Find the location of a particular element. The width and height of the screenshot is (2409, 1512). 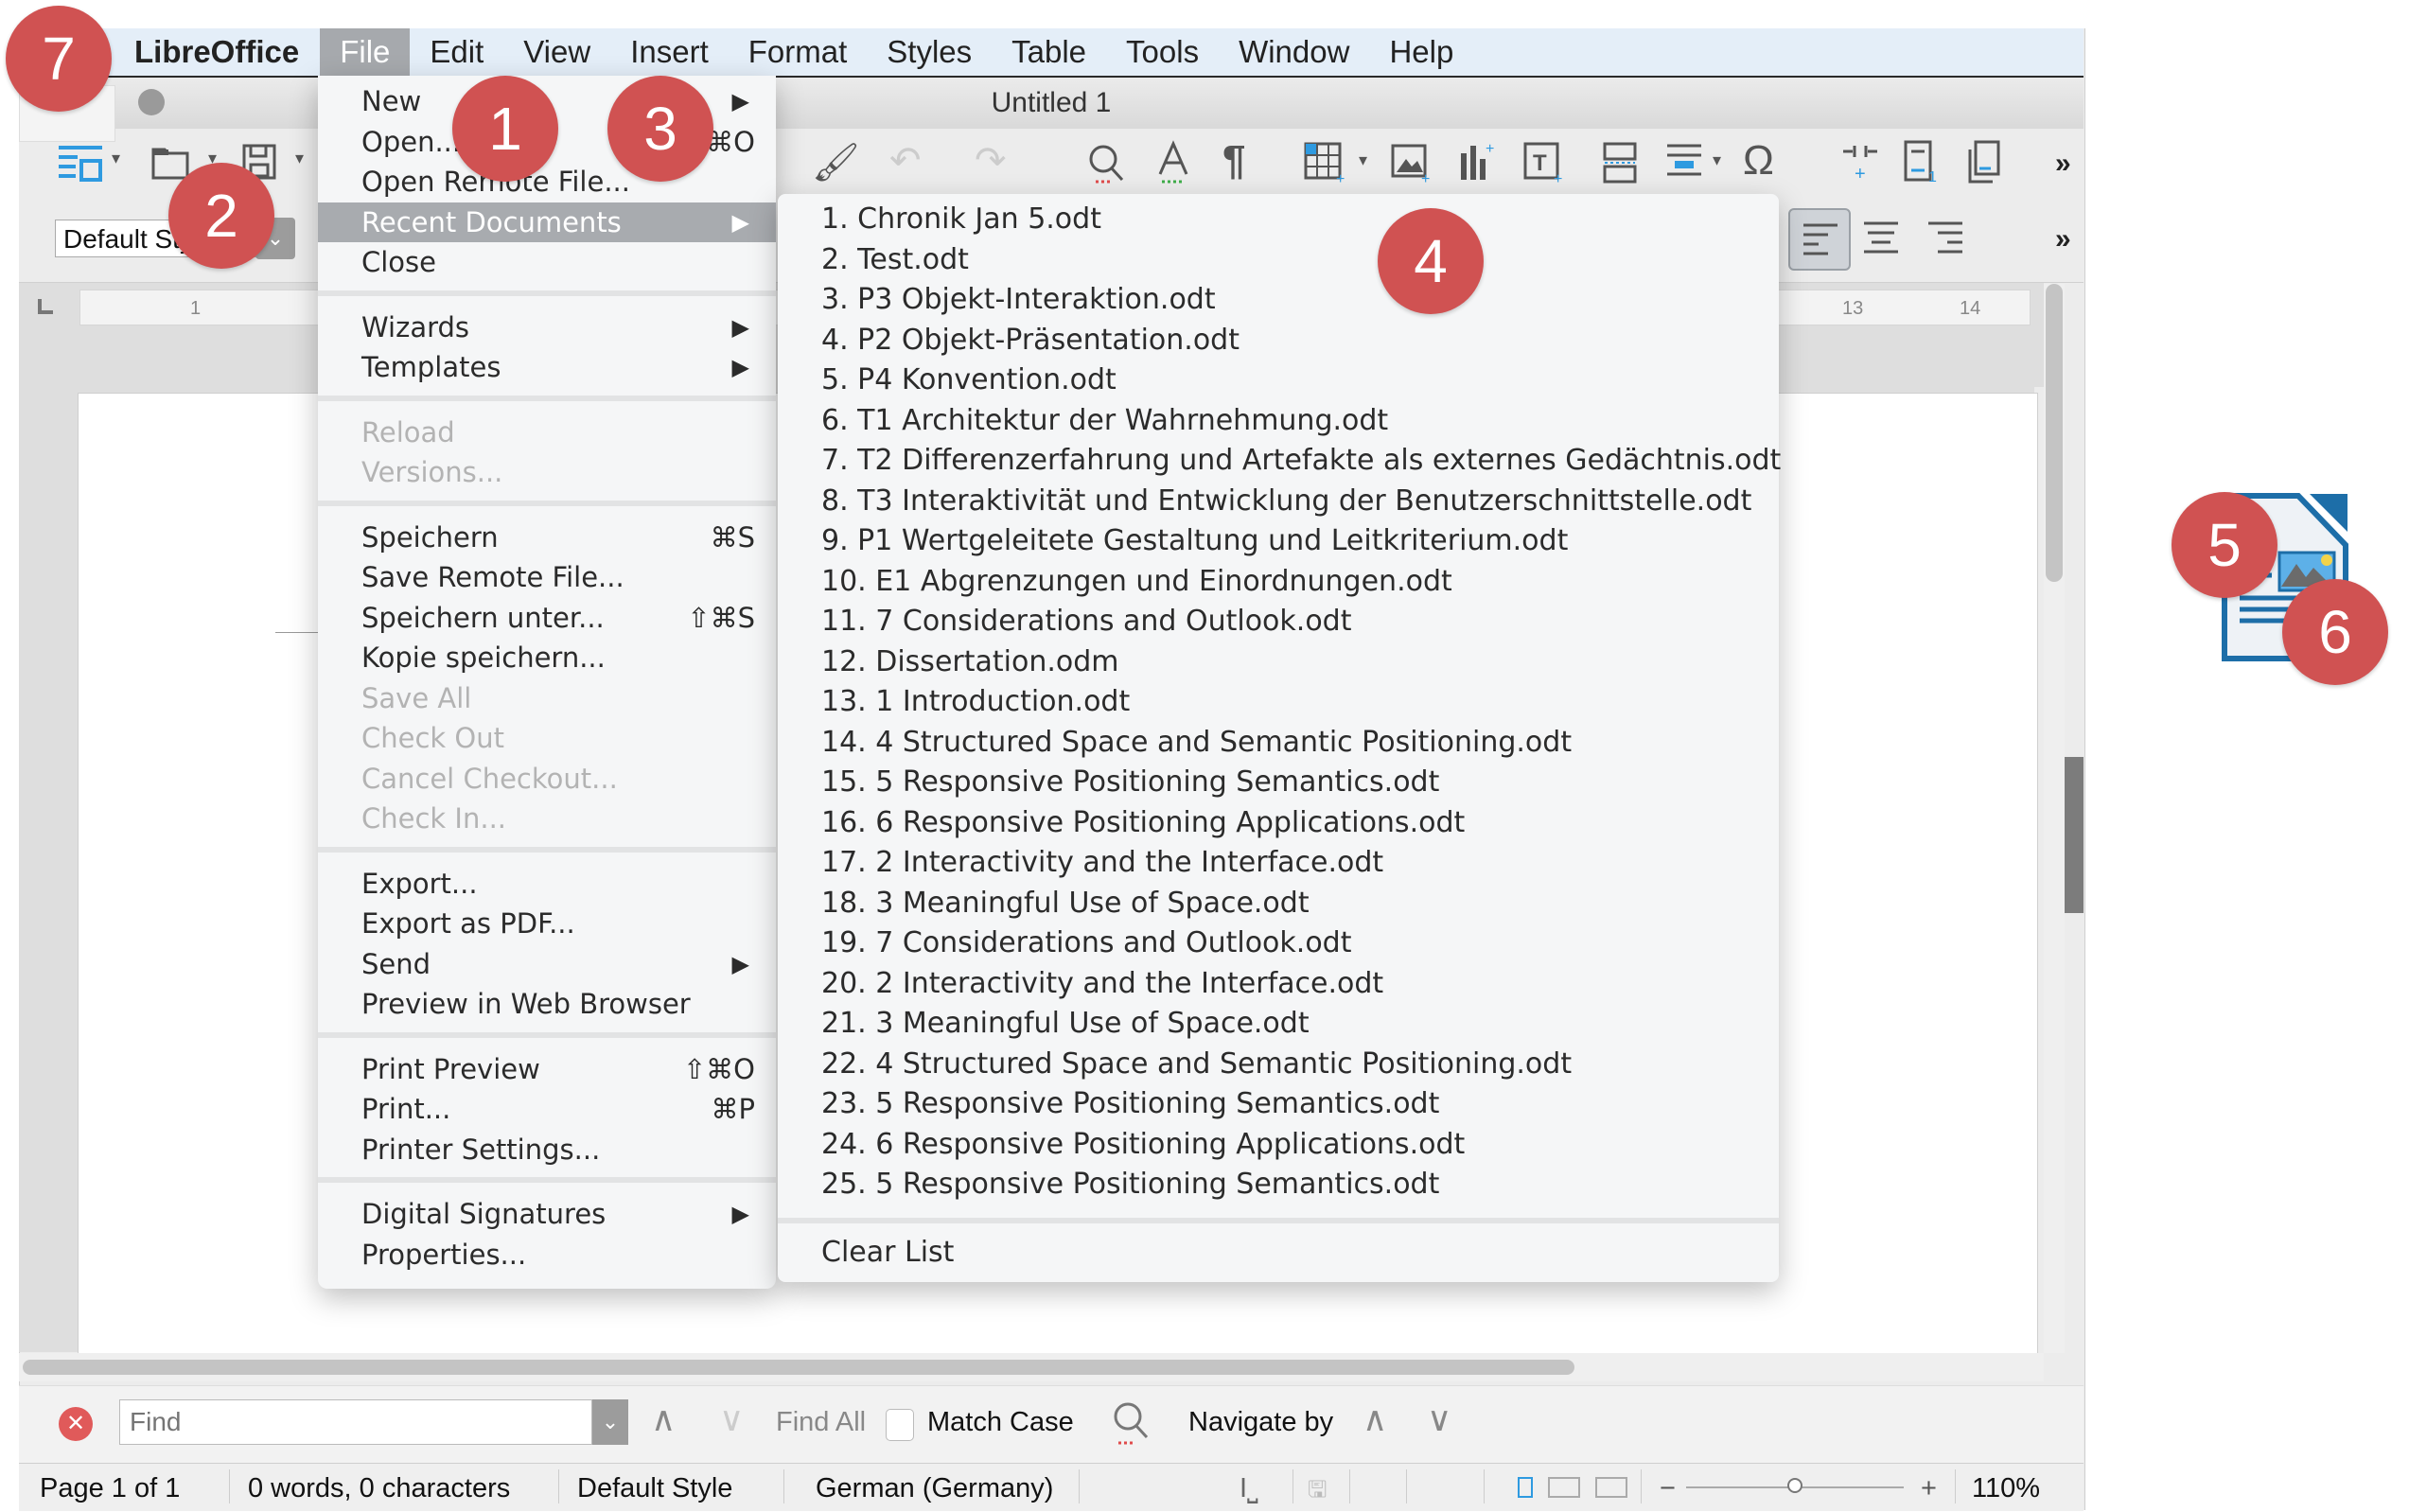

find-history-dropdown: ⌄ is located at coordinates (610, 1422).